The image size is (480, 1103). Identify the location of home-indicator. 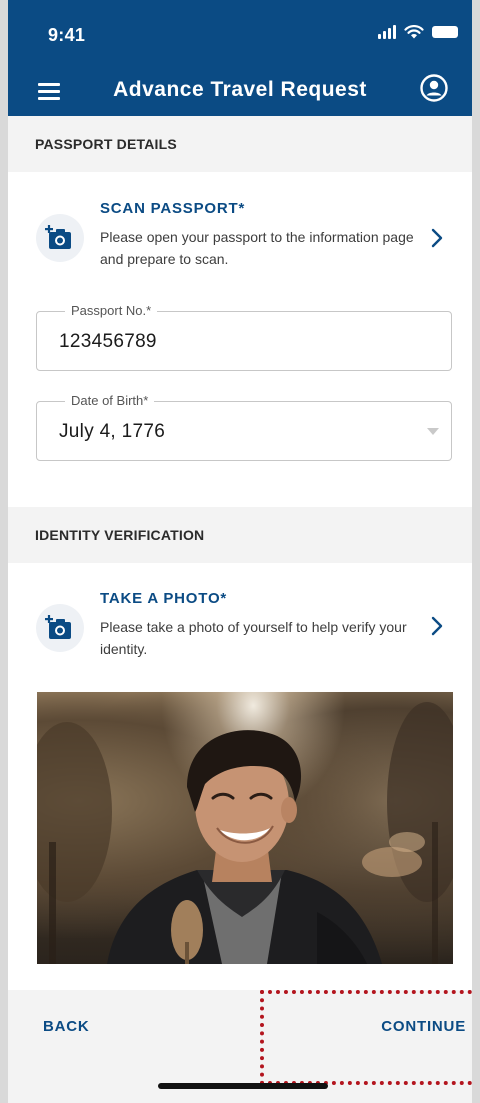
(243, 1086).